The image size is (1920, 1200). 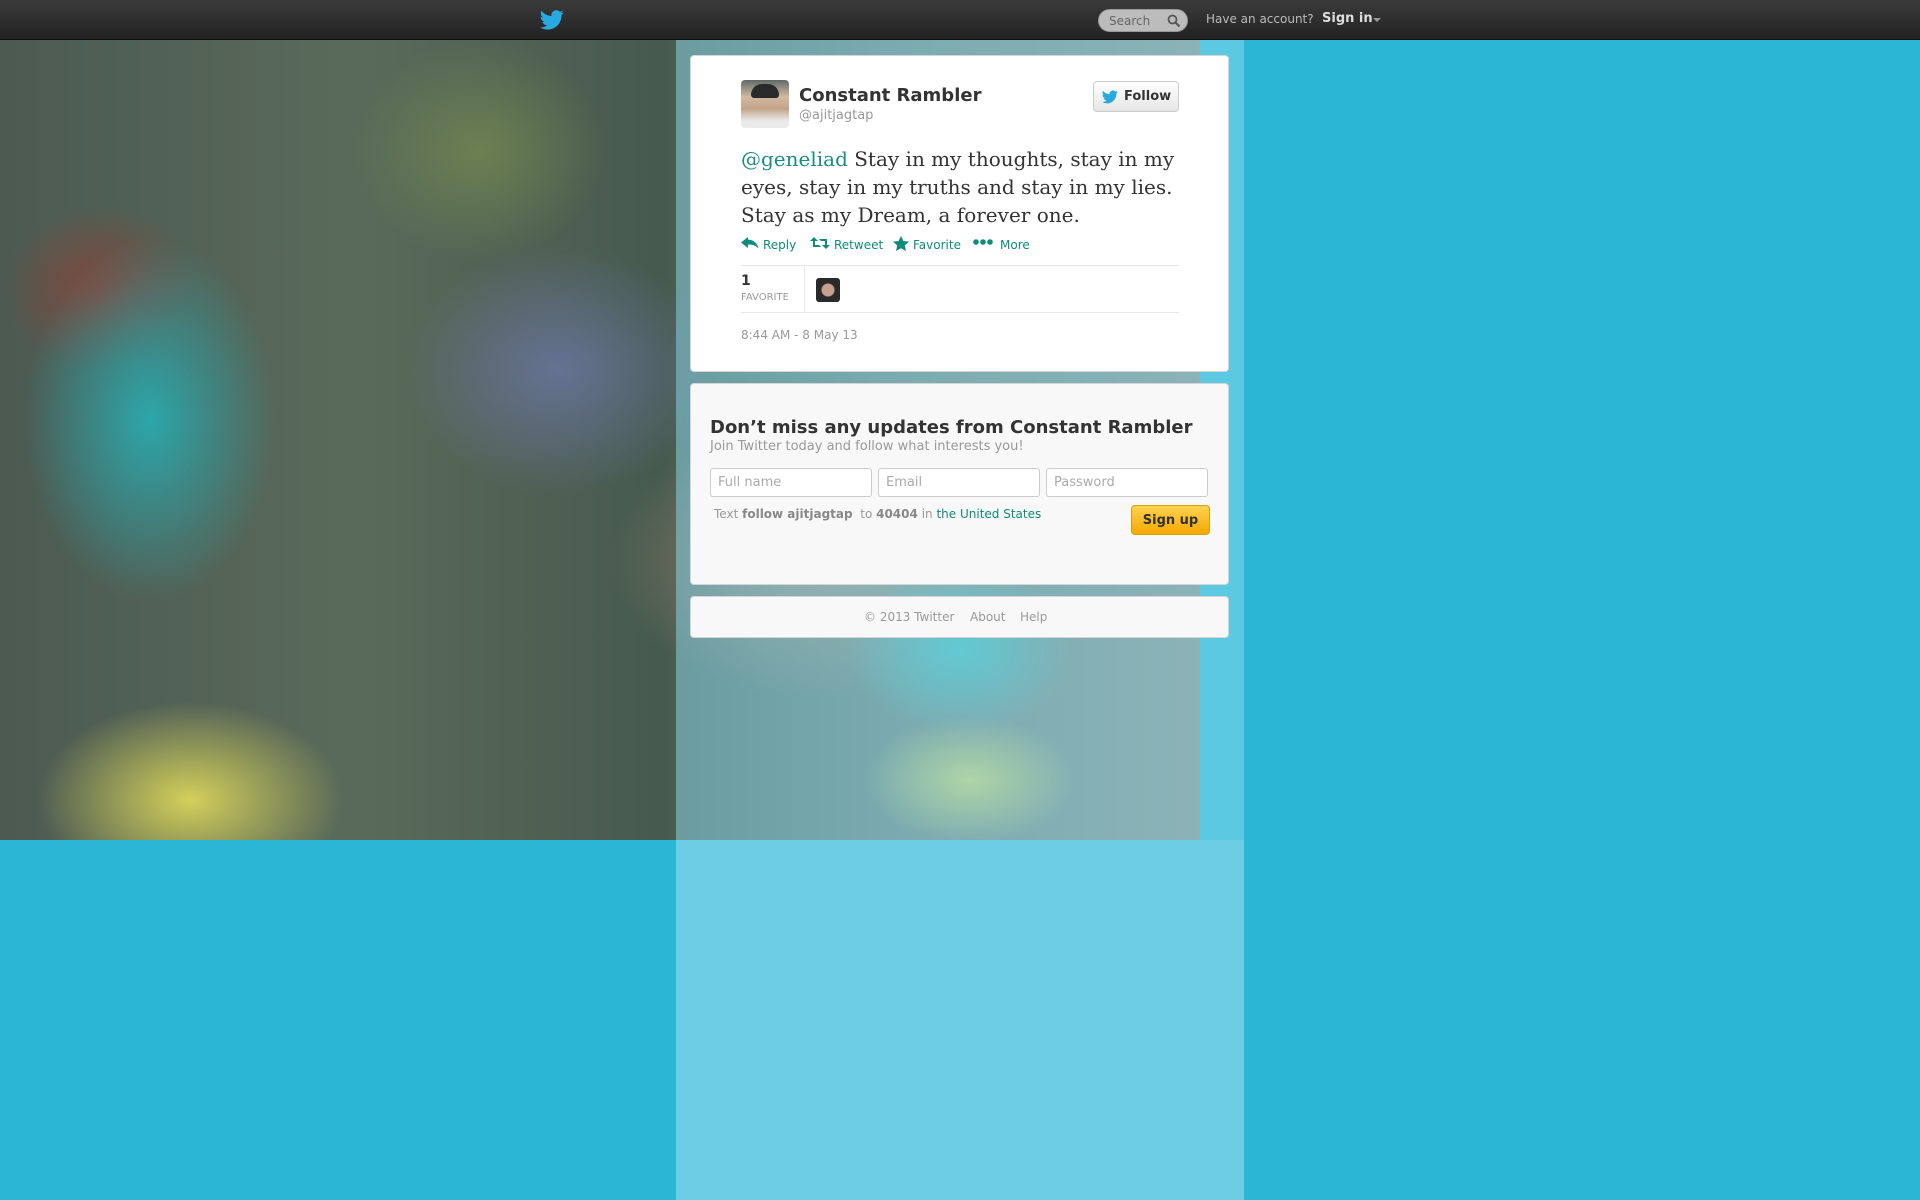 I want to click on footer-copyright: © 2013 Twitter, so click(x=909, y=617).